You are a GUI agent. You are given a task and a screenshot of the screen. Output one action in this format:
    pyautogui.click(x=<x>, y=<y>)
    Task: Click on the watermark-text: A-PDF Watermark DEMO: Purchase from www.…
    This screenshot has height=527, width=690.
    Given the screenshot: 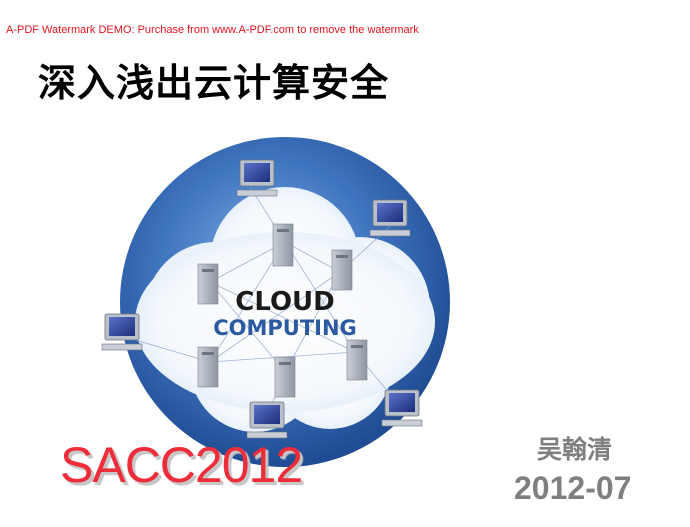 What is the action you would take?
    pyautogui.click(x=212, y=30)
    